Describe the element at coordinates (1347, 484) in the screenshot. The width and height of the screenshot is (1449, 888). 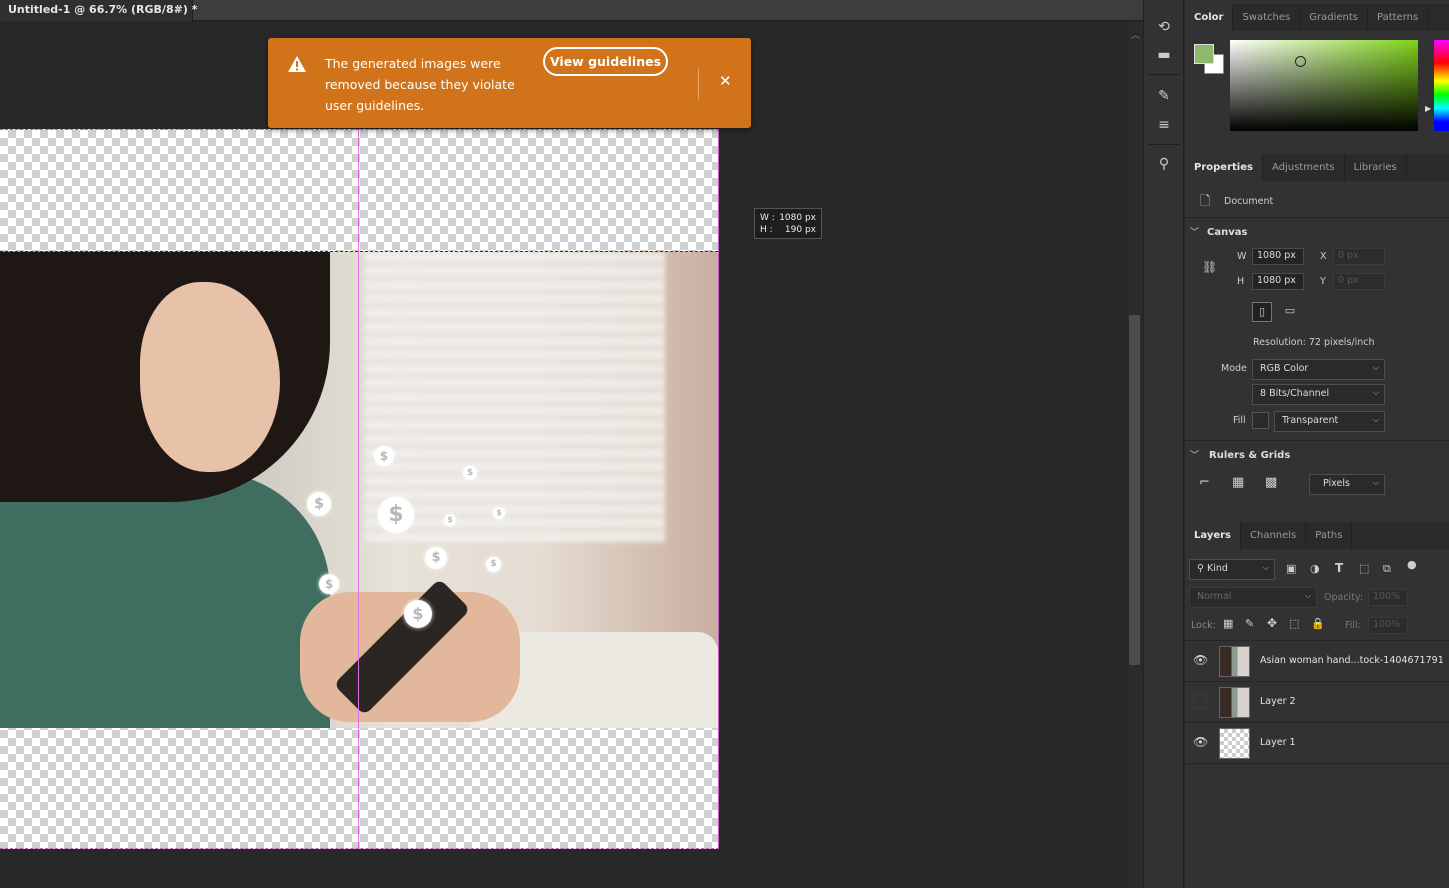
I see `ruler-units-select: Pixels ⌵` at that location.